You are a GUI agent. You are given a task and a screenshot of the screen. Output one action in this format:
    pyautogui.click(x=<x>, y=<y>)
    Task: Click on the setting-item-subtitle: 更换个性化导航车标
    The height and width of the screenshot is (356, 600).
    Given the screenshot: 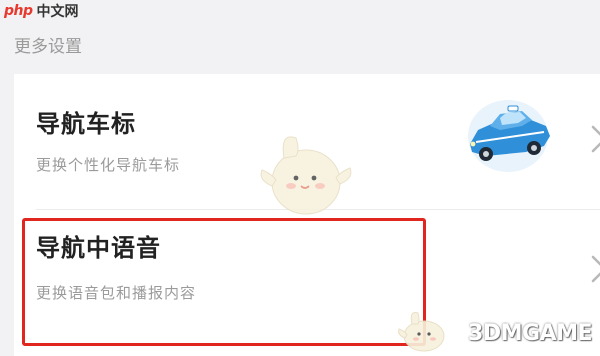 What is the action you would take?
    pyautogui.click(x=108, y=165)
    